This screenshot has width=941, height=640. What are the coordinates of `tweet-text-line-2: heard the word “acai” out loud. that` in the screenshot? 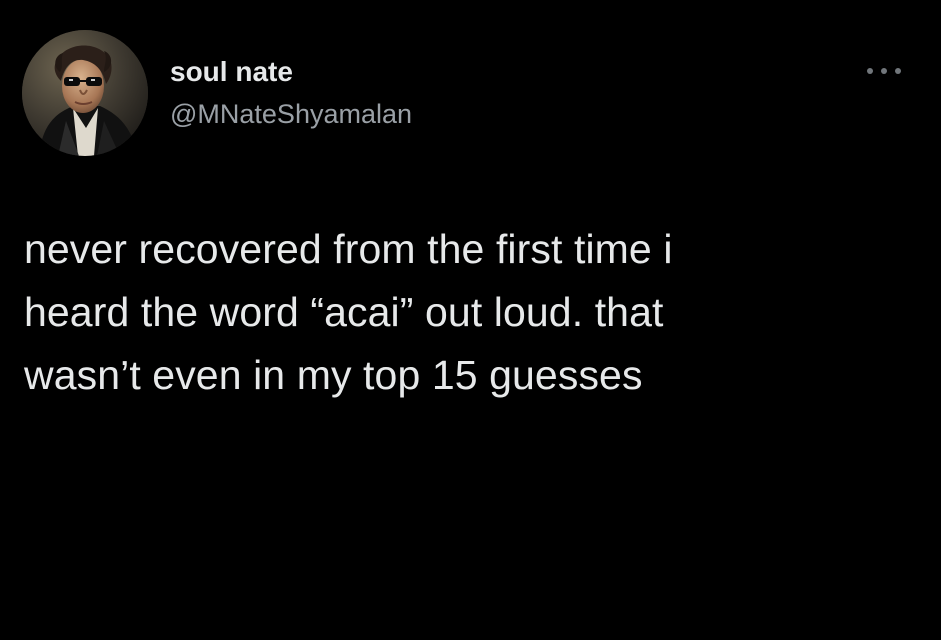 It's located at (344, 312).